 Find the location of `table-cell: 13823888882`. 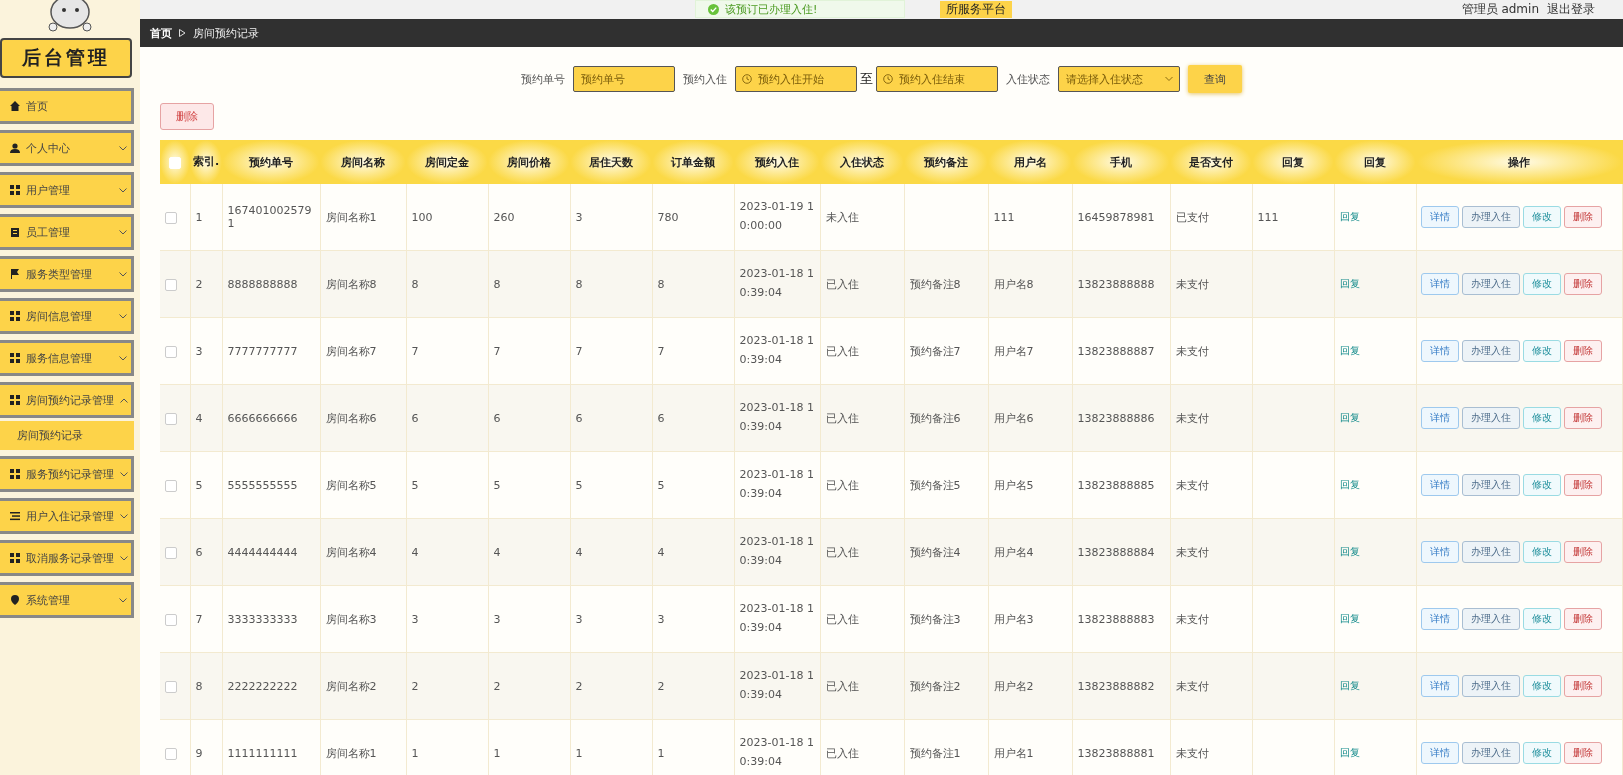

table-cell: 13823888882 is located at coordinates (1116, 686).